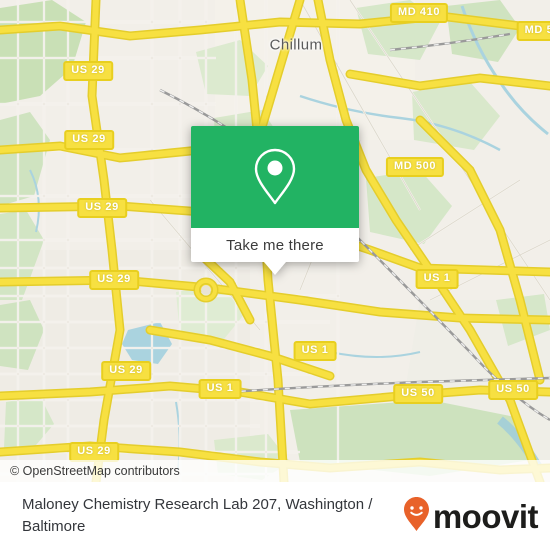 The width and height of the screenshot is (550, 550). I want to click on road-shield: MD 500, so click(415, 167).